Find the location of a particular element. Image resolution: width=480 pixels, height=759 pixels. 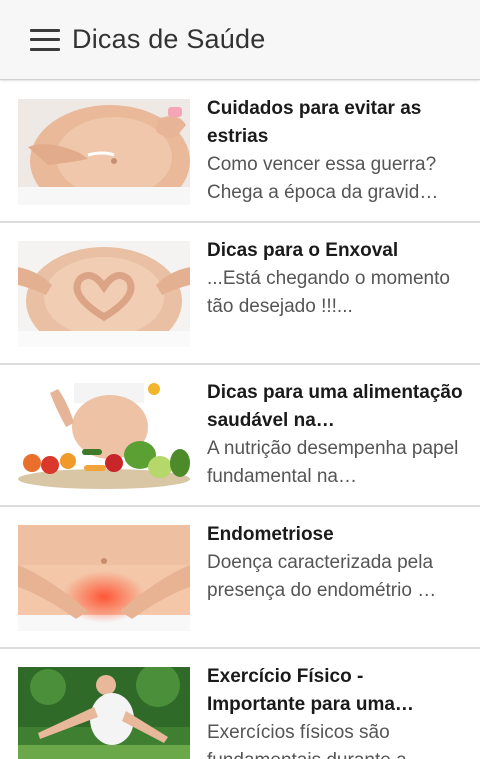

abdomen-pain-hands-image is located at coordinates (104, 578).